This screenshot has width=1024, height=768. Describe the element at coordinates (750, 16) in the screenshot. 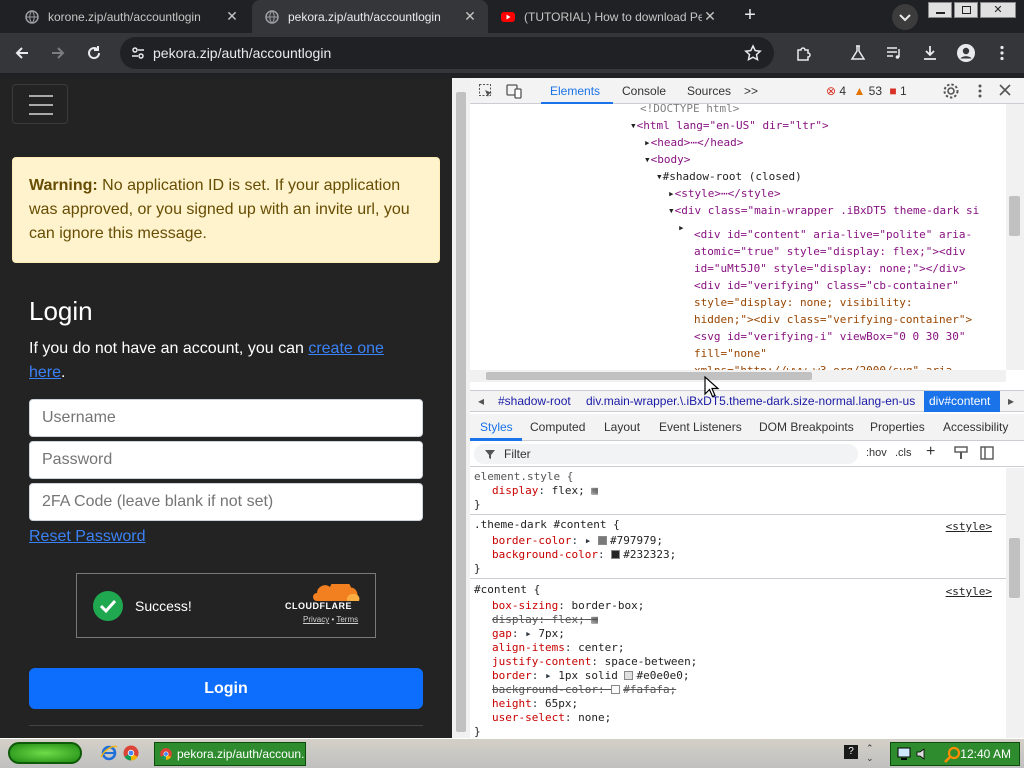

I see `new-tab-button: +` at that location.